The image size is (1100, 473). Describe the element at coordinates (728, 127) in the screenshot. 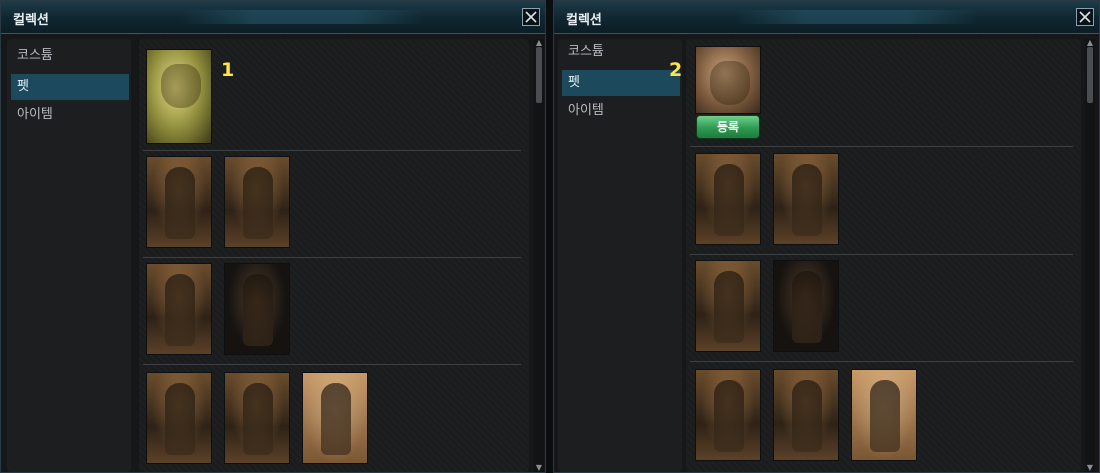

I see `register-button: 등록` at that location.